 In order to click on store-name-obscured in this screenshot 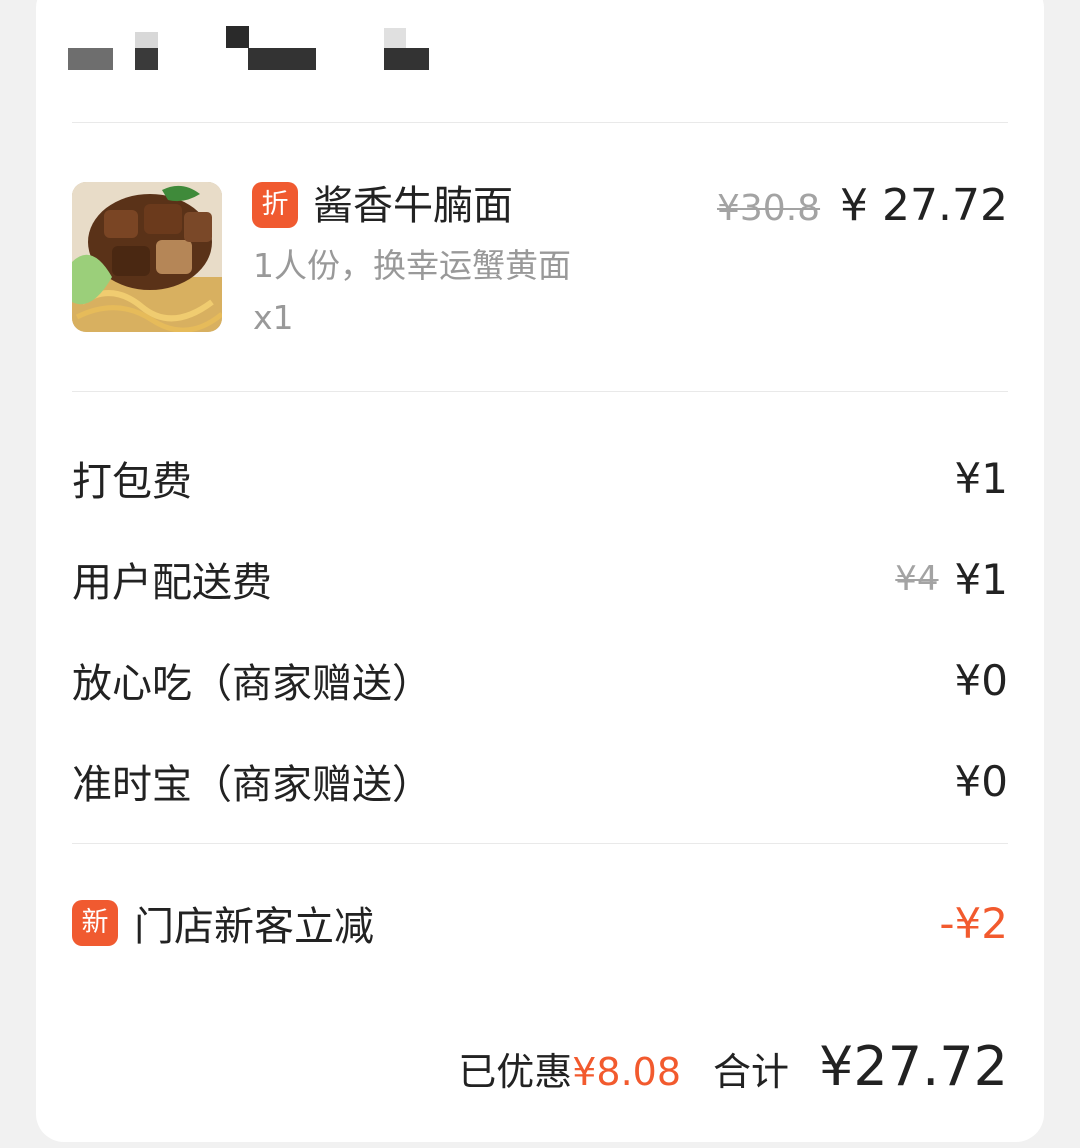, I will do `click(249, 49)`.